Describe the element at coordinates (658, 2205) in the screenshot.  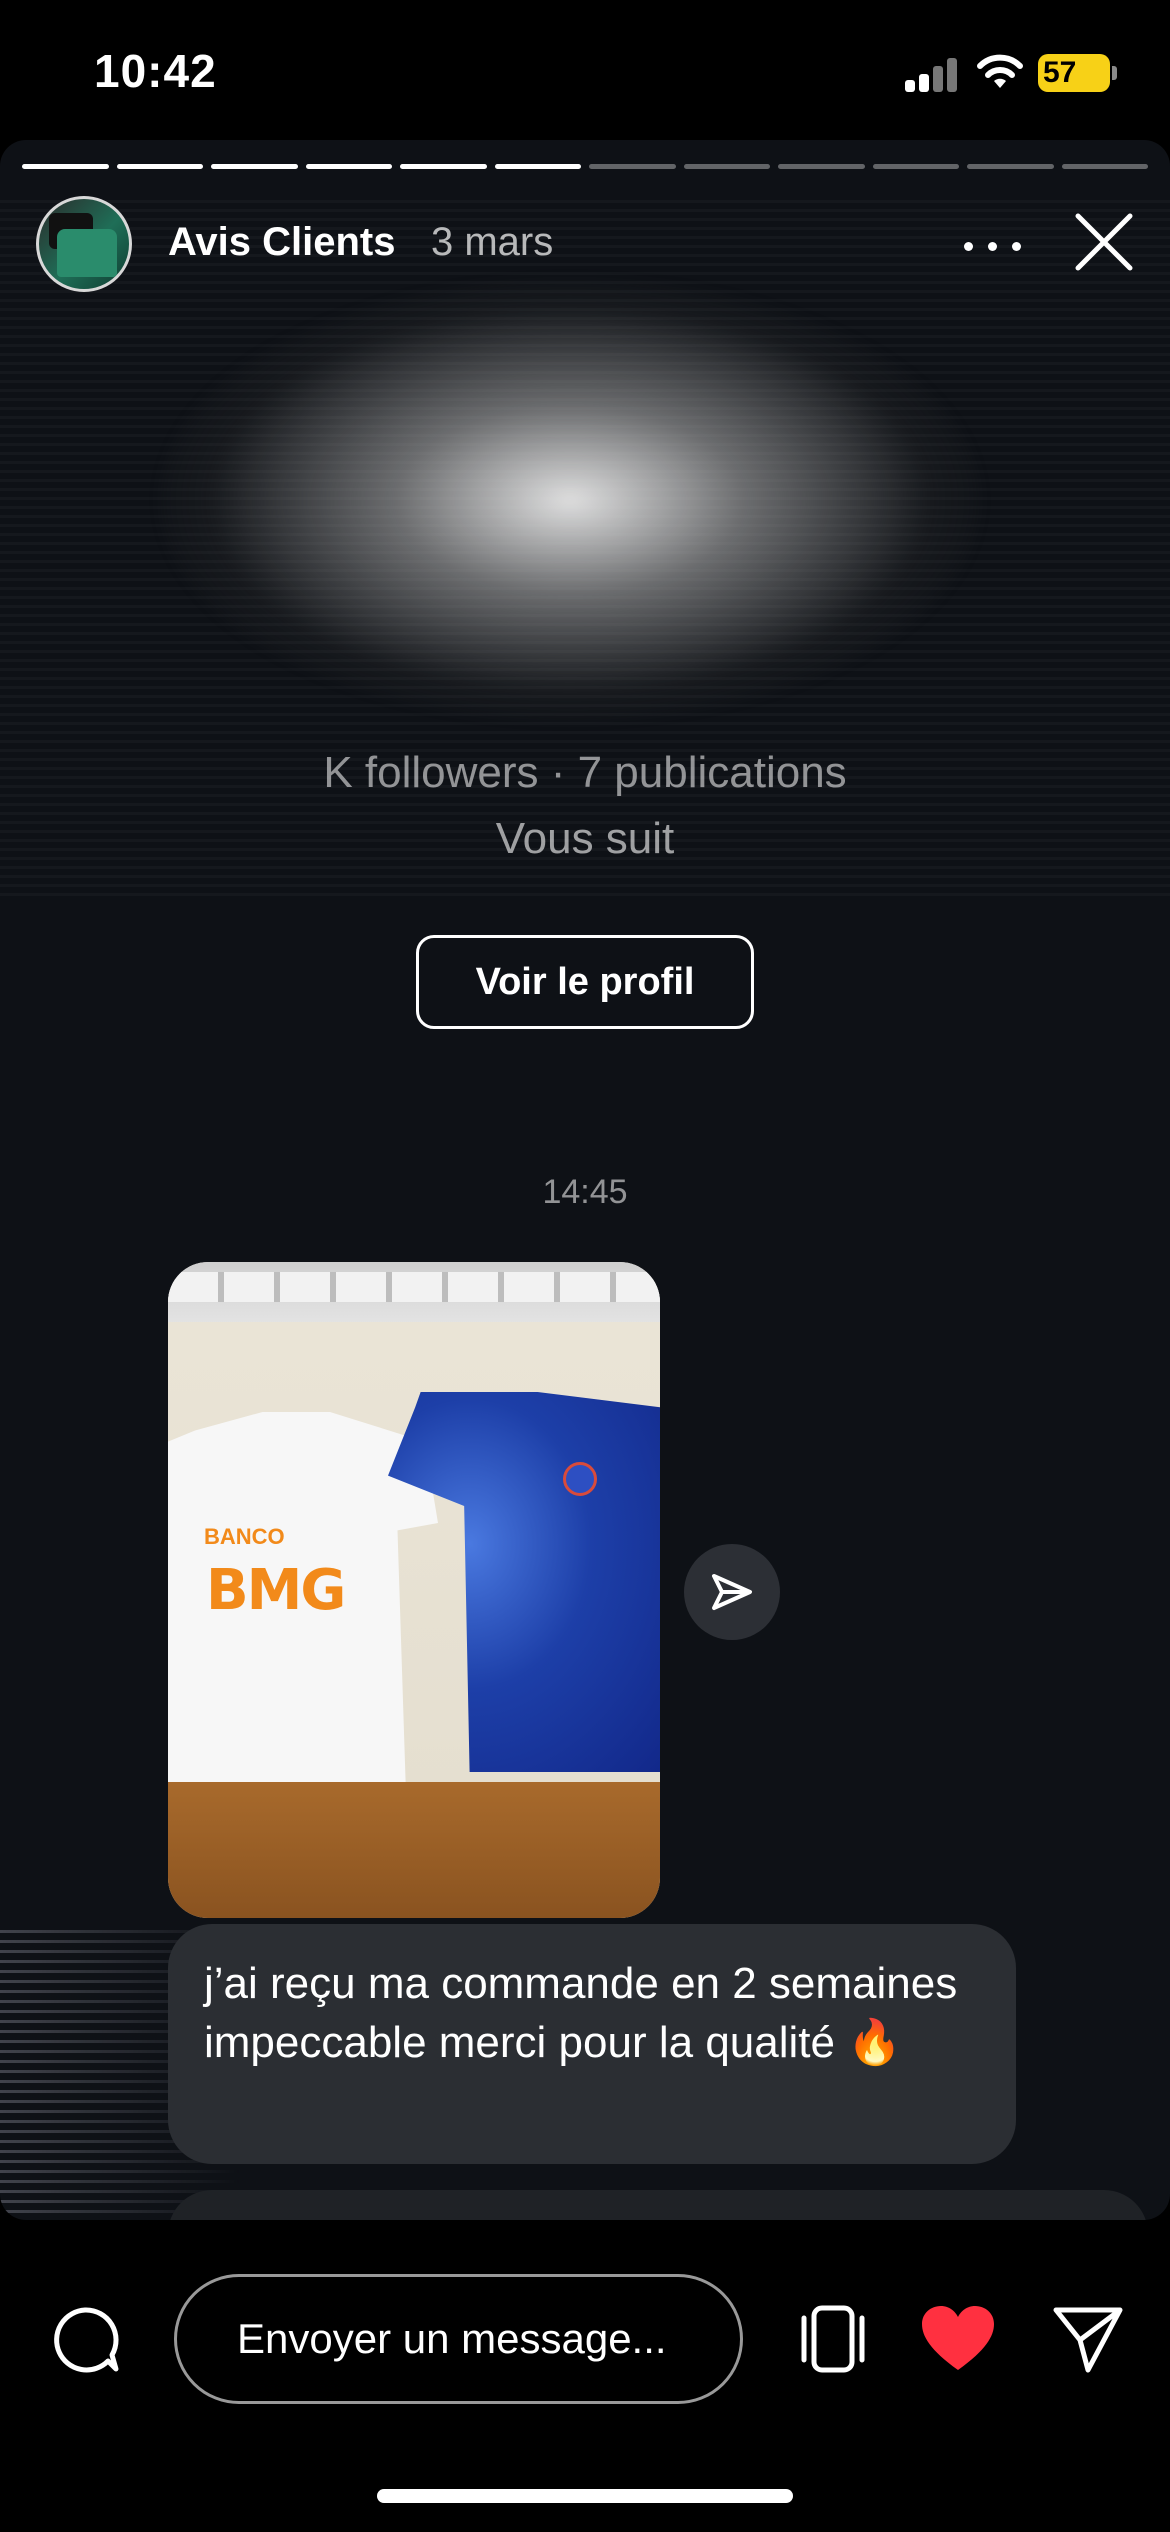
I see `next-message-bubble` at that location.